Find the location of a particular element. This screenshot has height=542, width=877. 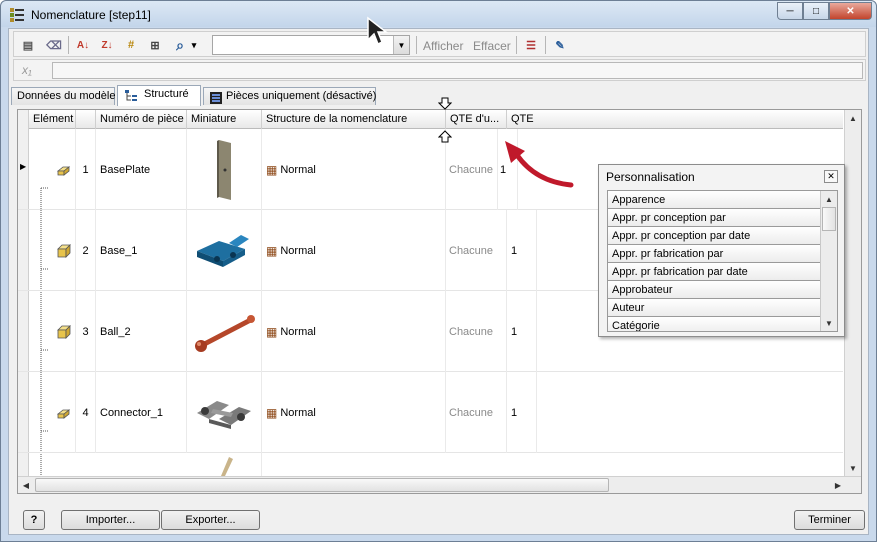

table-row is located at coordinates (430, 464).